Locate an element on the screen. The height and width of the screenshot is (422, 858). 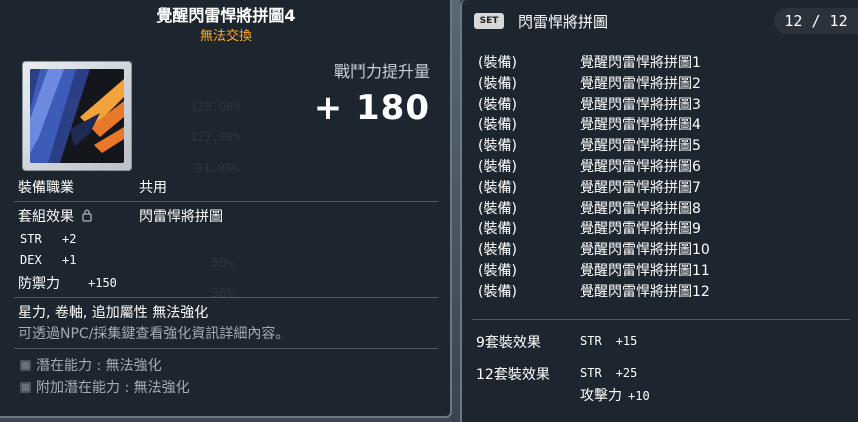
stat-name: DEX is located at coordinates (31, 260).